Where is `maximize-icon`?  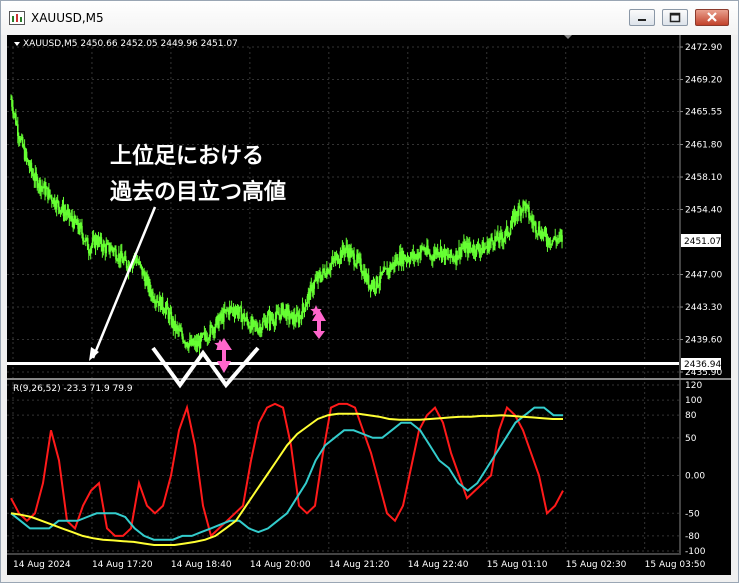 maximize-icon is located at coordinates (675, 17).